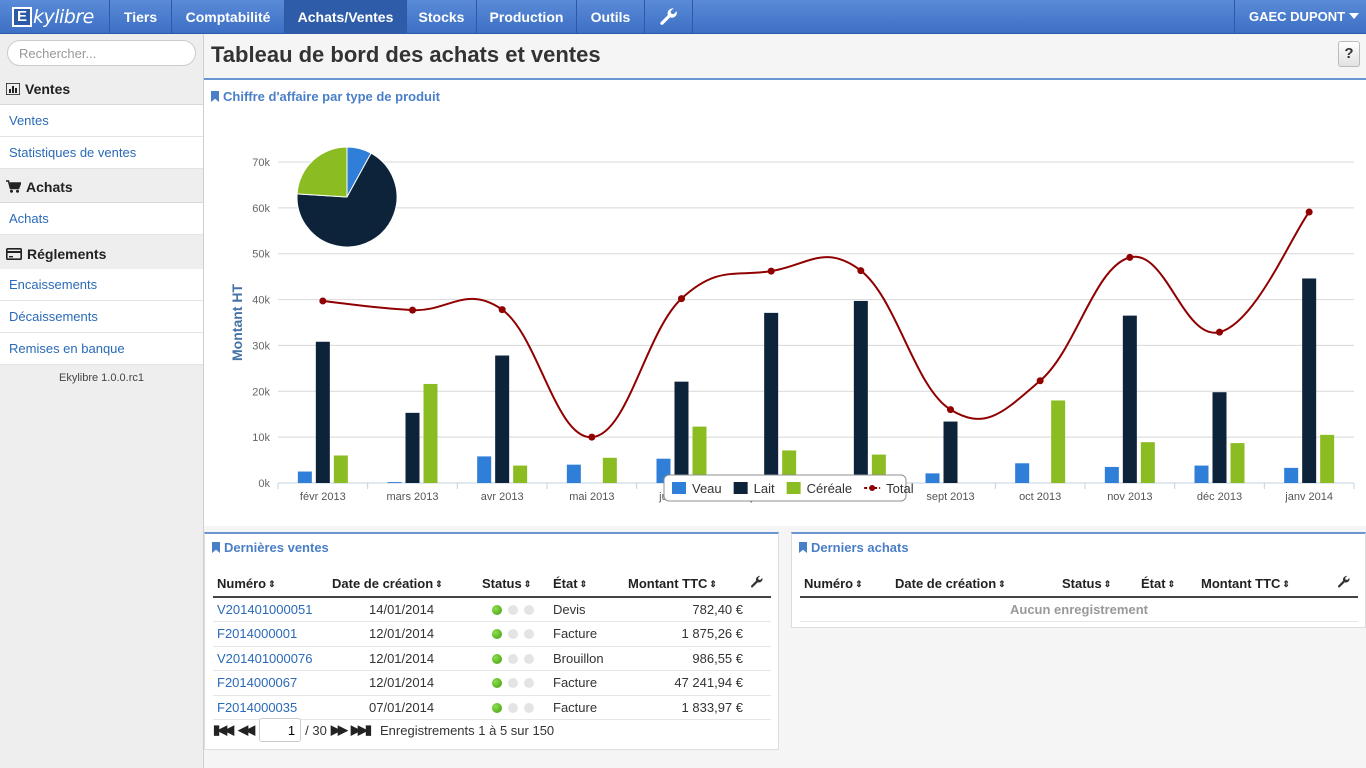 The image size is (1366, 768). I want to click on legend-label-total: Total, so click(900, 488).